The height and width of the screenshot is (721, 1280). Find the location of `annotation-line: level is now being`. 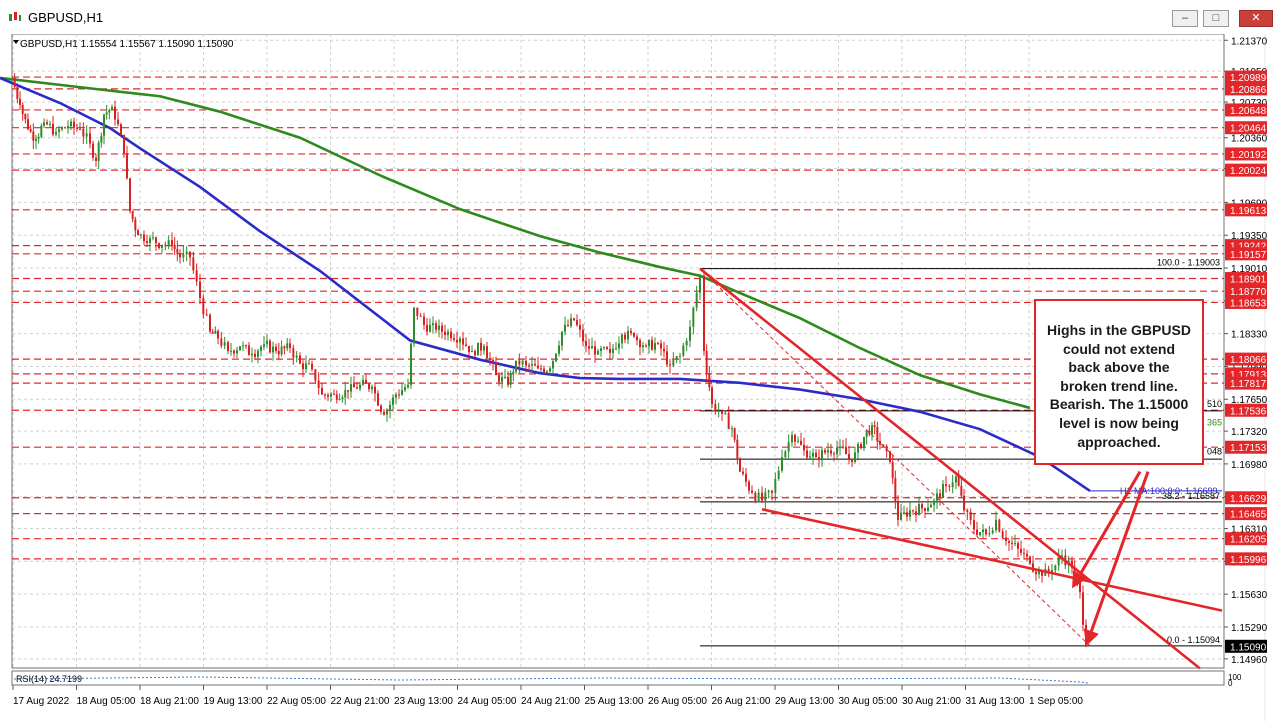

annotation-line: level is now being is located at coordinates (1119, 422).